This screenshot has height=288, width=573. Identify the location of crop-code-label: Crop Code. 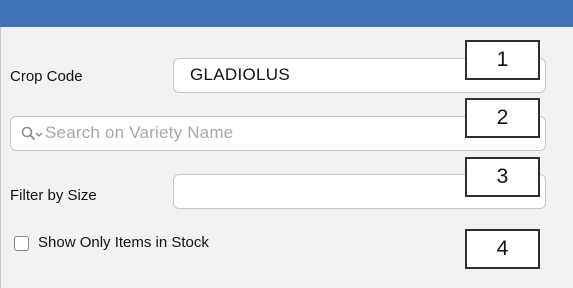
(46, 76).